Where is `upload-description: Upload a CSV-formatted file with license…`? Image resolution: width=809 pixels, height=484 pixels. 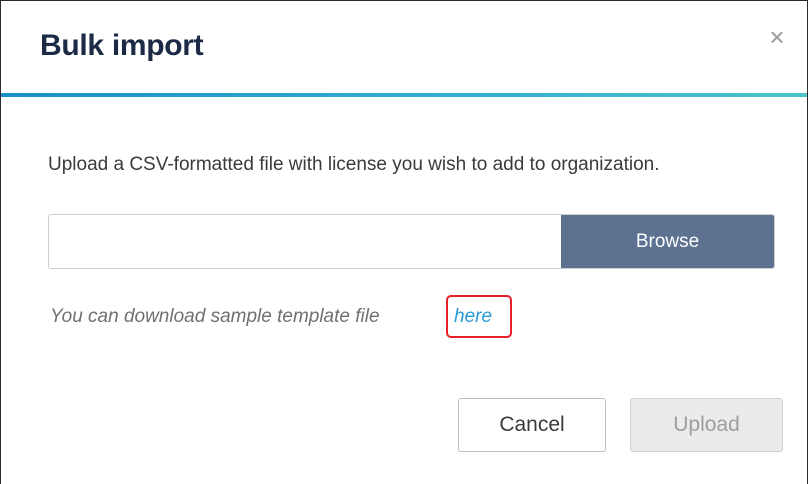 upload-description: Upload a CSV-formatted file with license… is located at coordinates (354, 164).